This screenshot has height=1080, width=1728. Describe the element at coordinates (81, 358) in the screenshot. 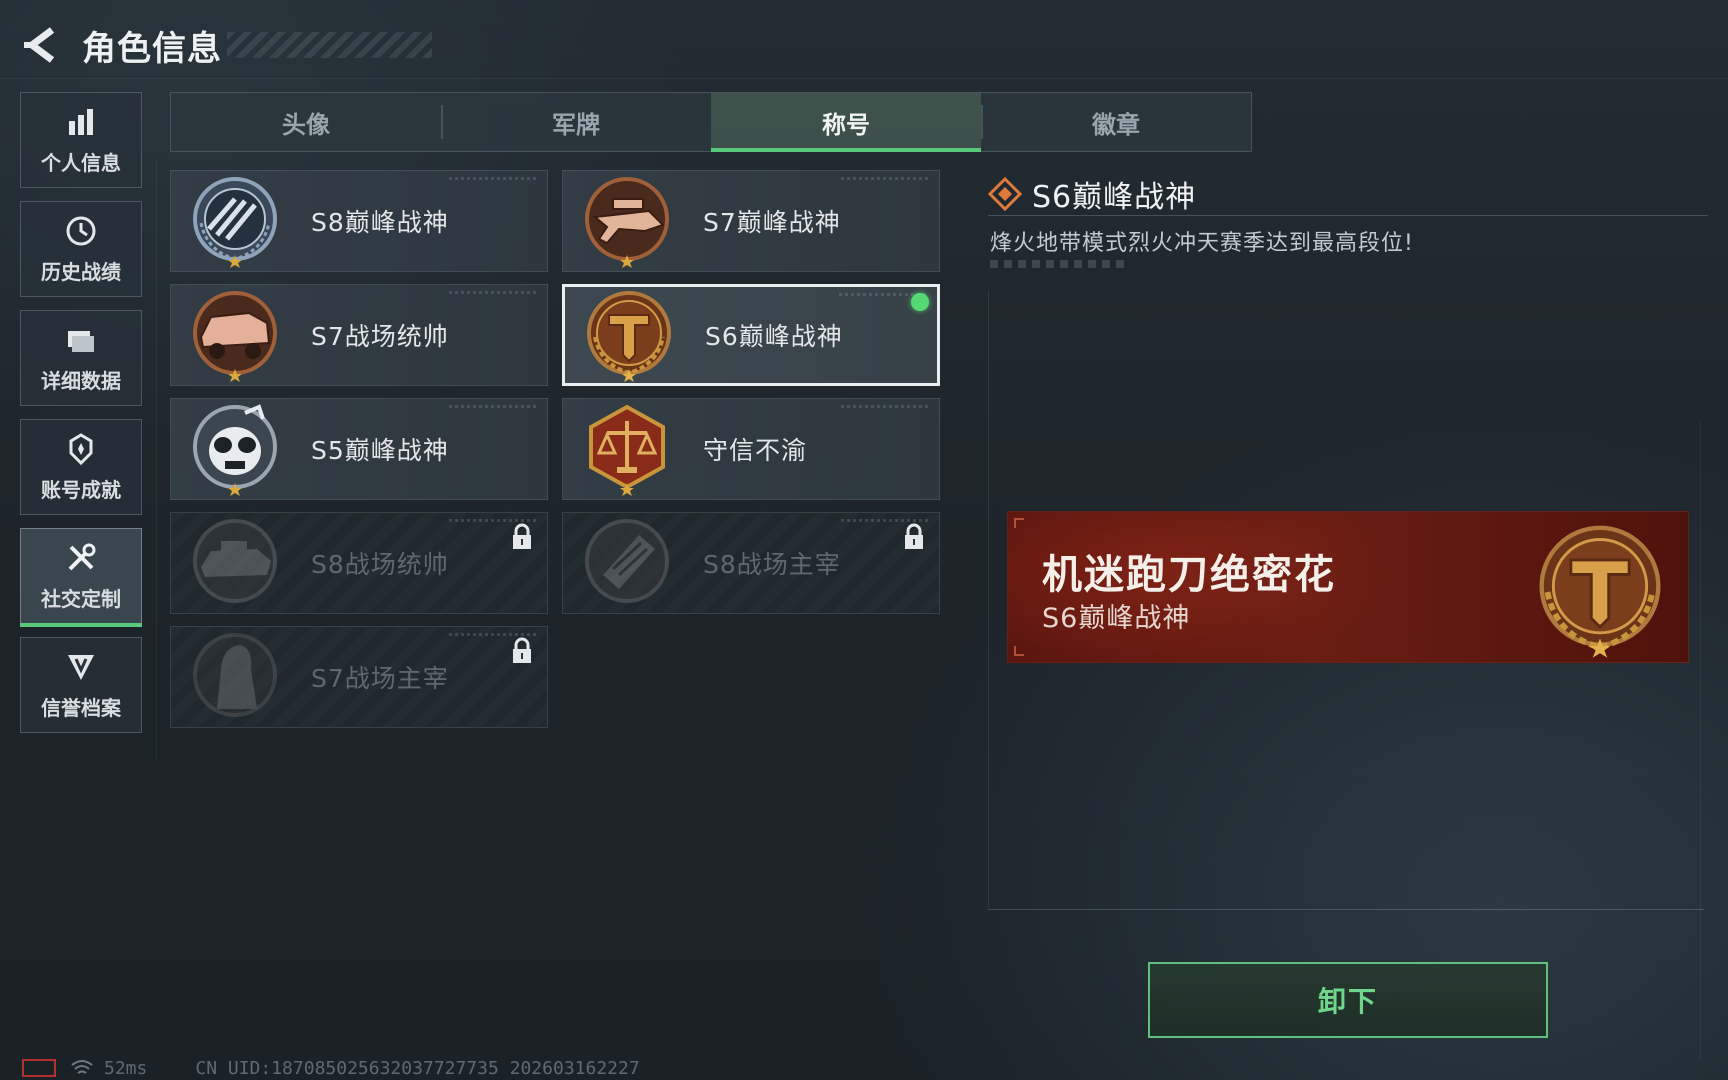

I see `sidebar-item-detailed-data: 详细数据` at that location.